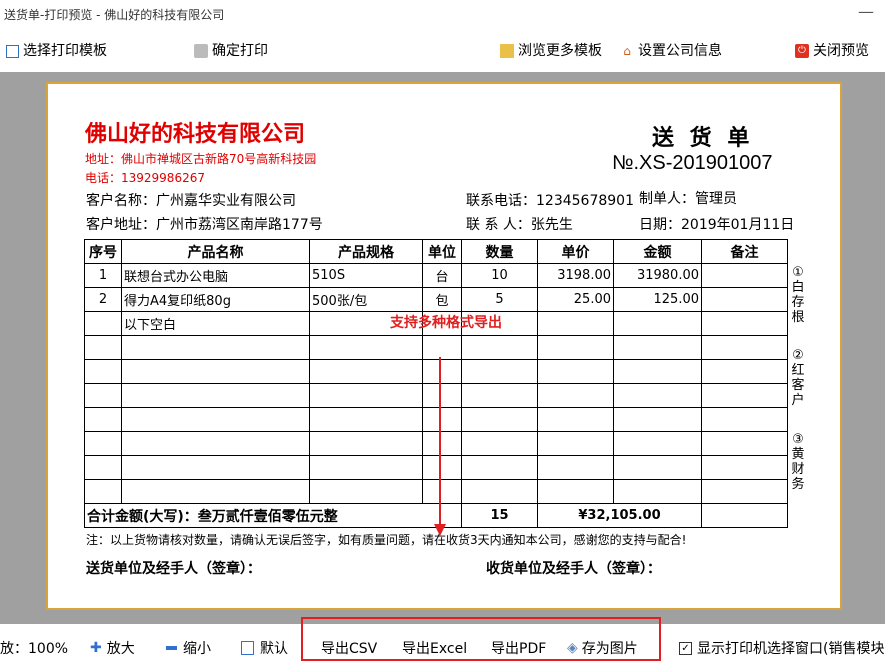 Image resolution: width=885 pixels, height=662 pixels. Describe the element at coordinates (791, 649) in the screenshot. I see `show-printer-label: 显示打印机选择窗口(销售模块` at that location.